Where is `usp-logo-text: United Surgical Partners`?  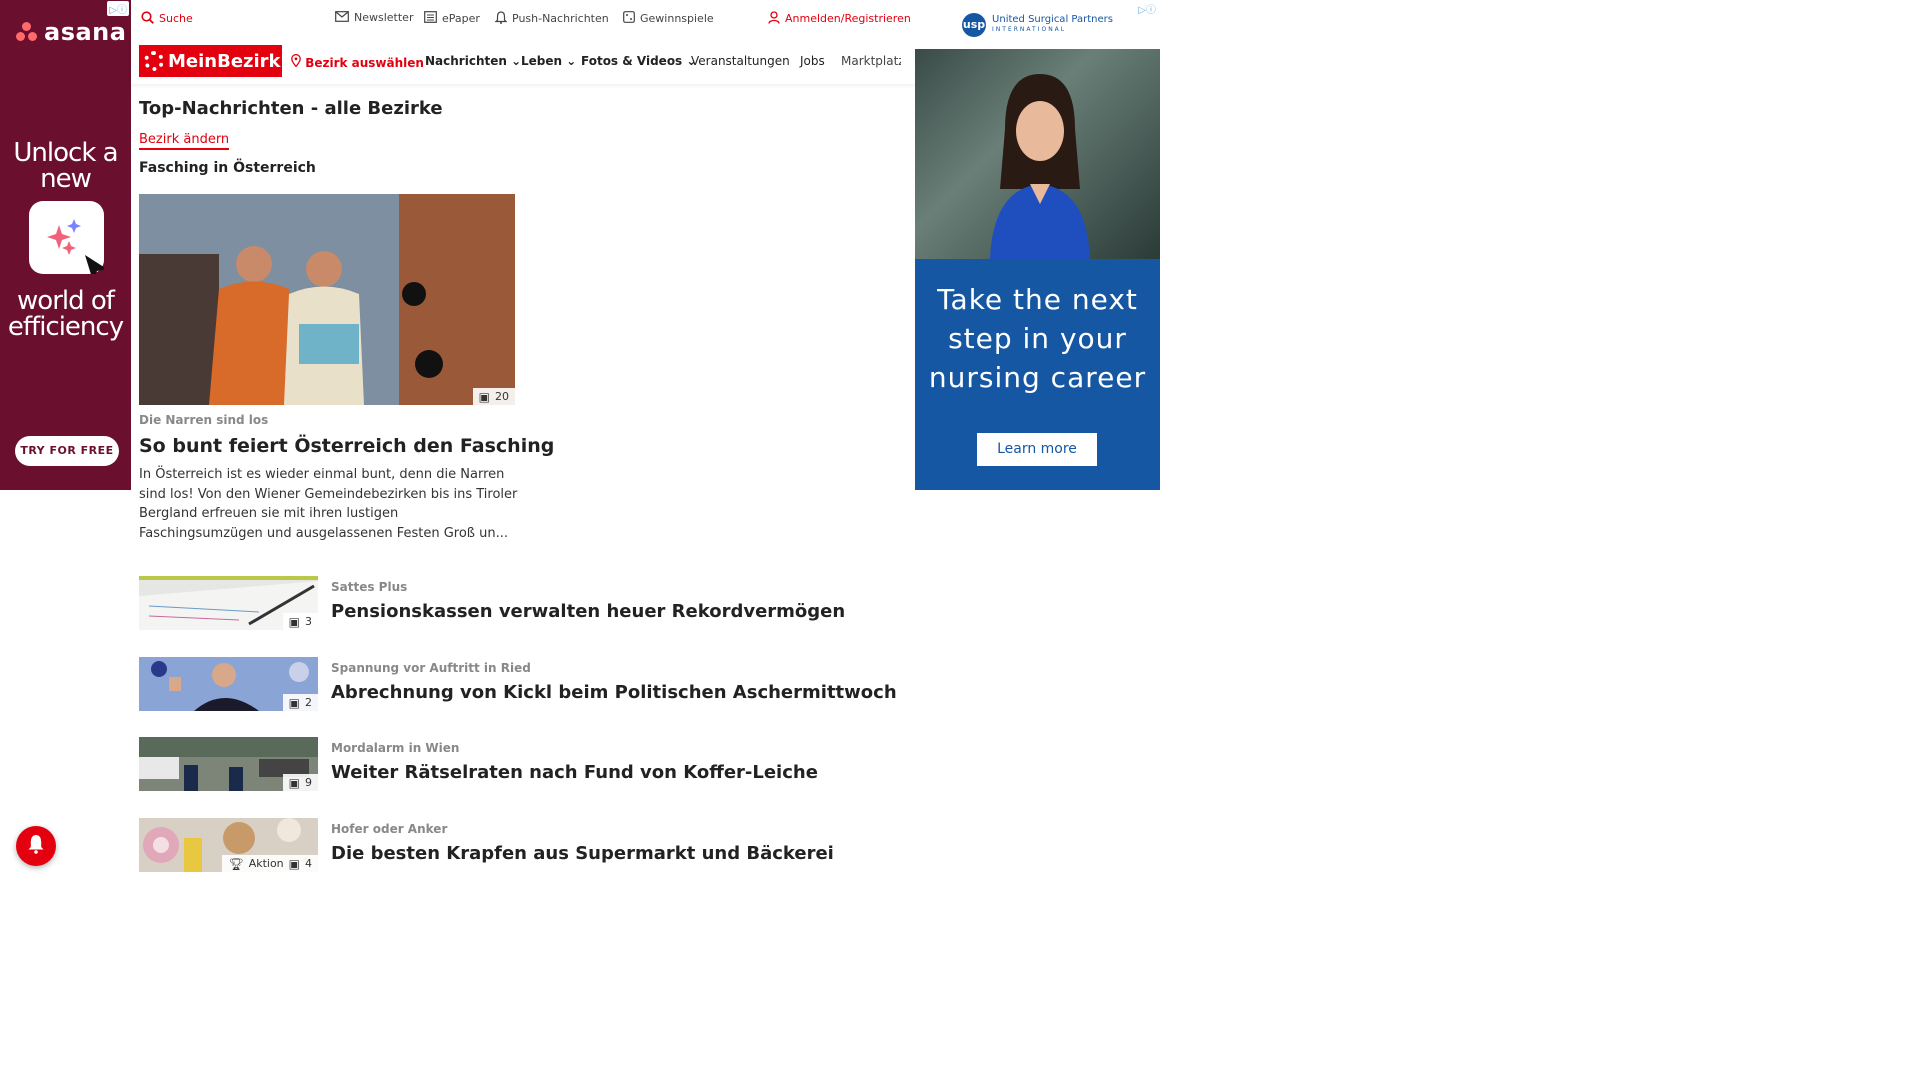 usp-logo-text: United Surgical Partners is located at coordinates (1052, 19).